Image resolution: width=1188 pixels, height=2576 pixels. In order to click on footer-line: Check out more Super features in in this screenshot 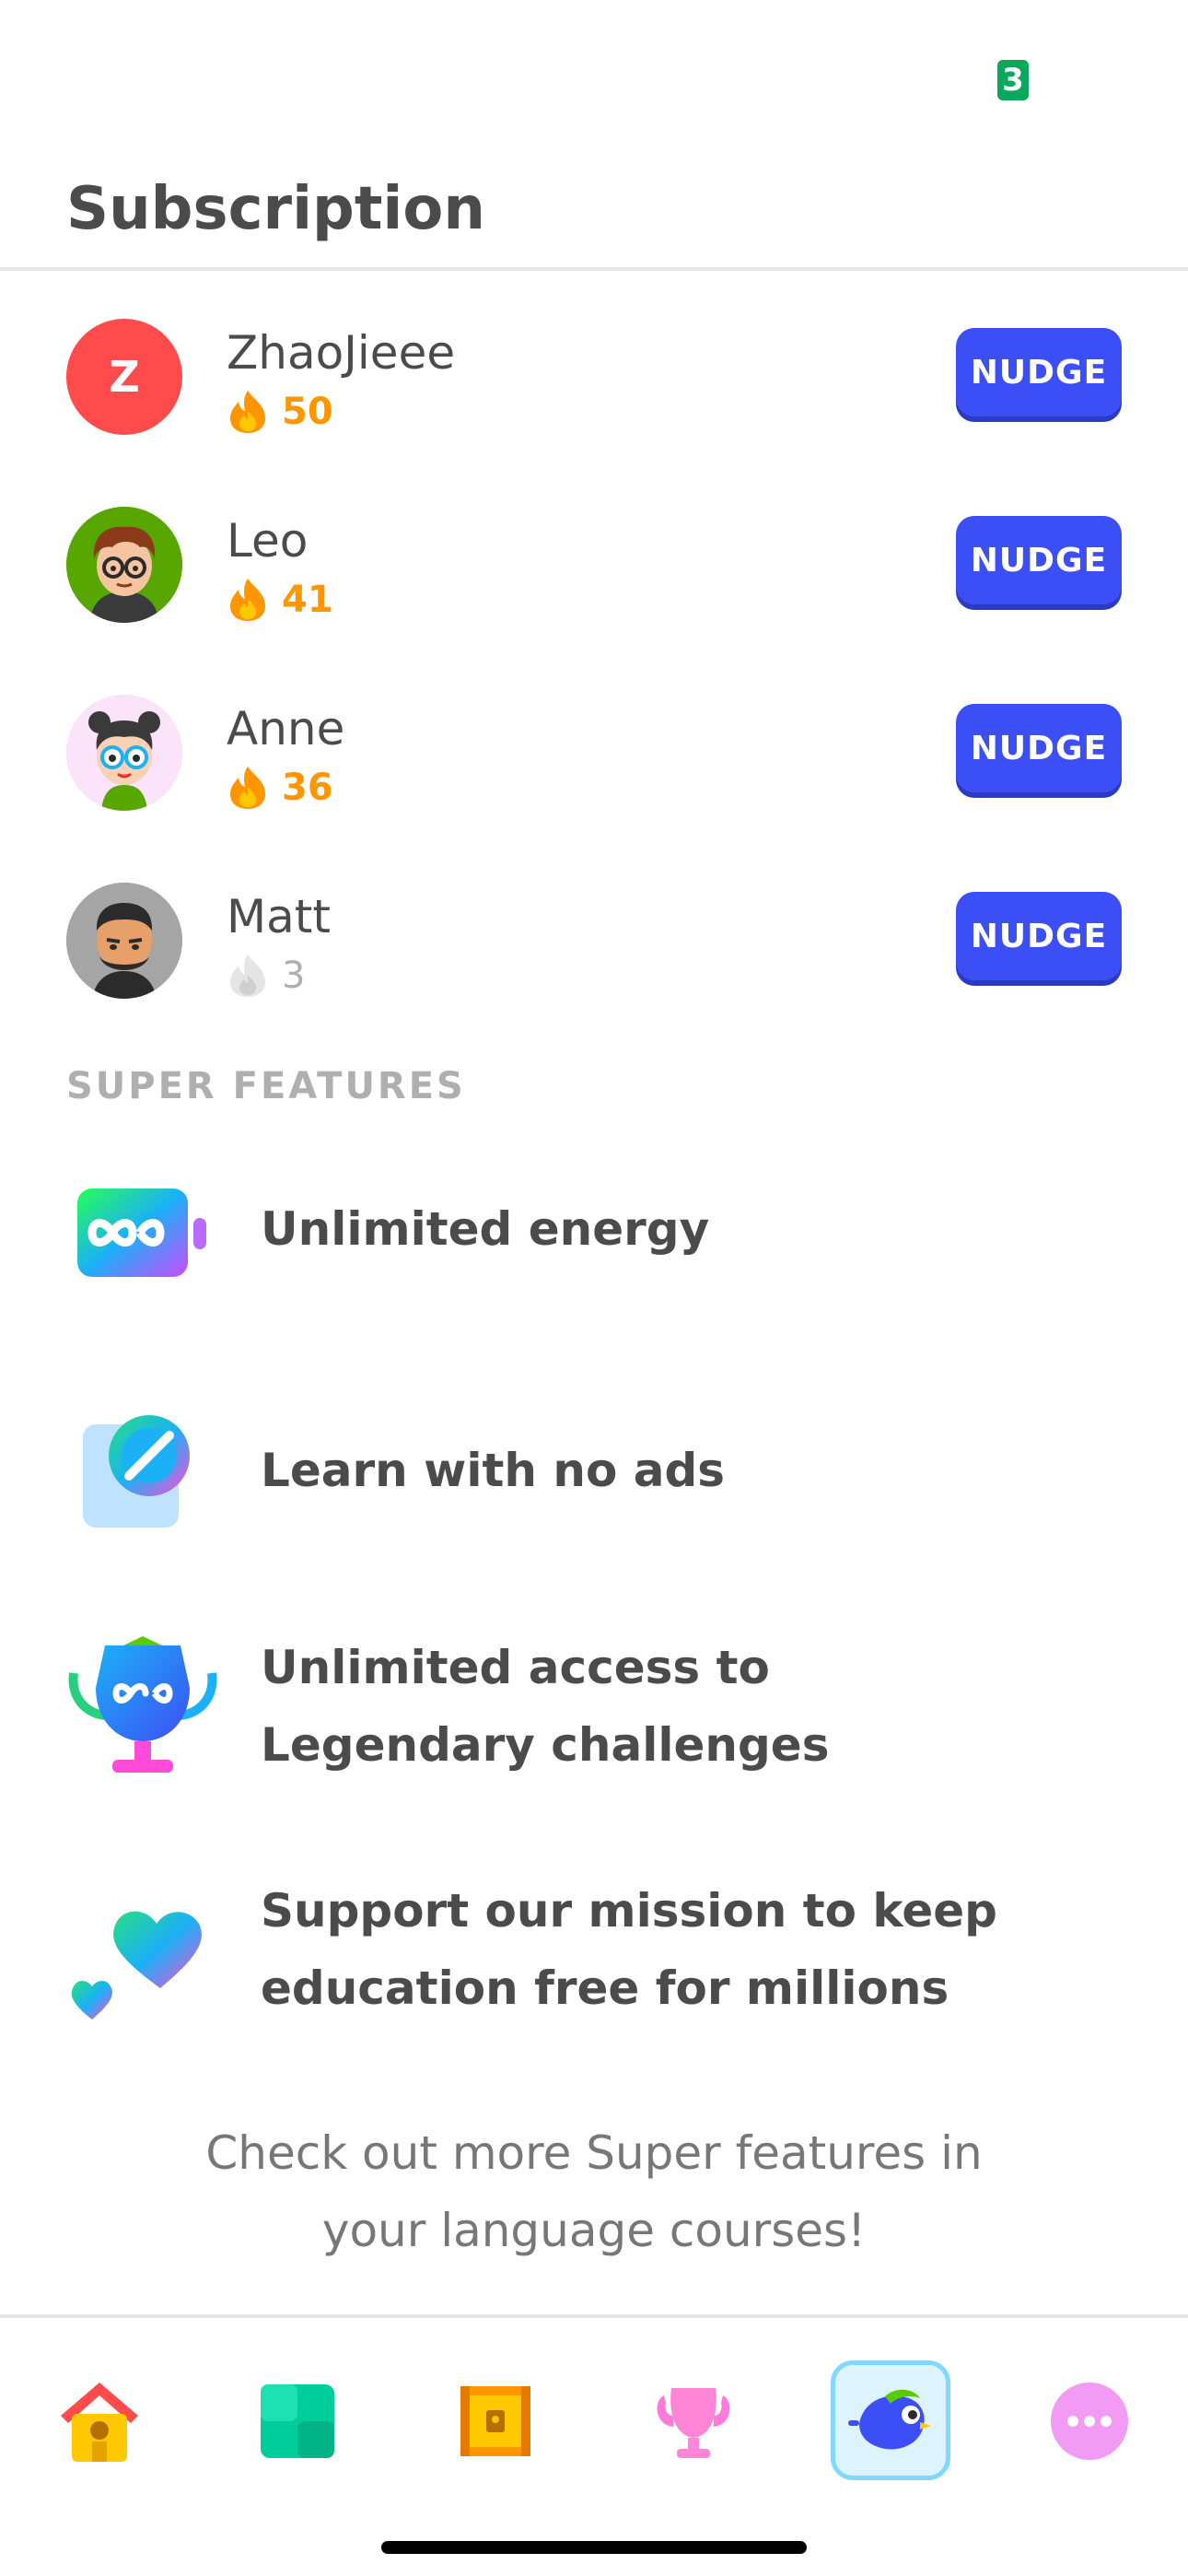, I will do `click(594, 2153)`.